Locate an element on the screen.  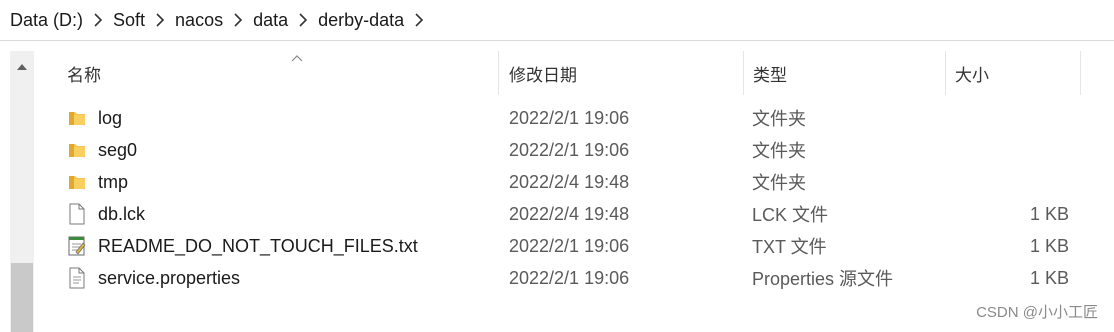
properties-file-icon is located at coordinates (77, 278).